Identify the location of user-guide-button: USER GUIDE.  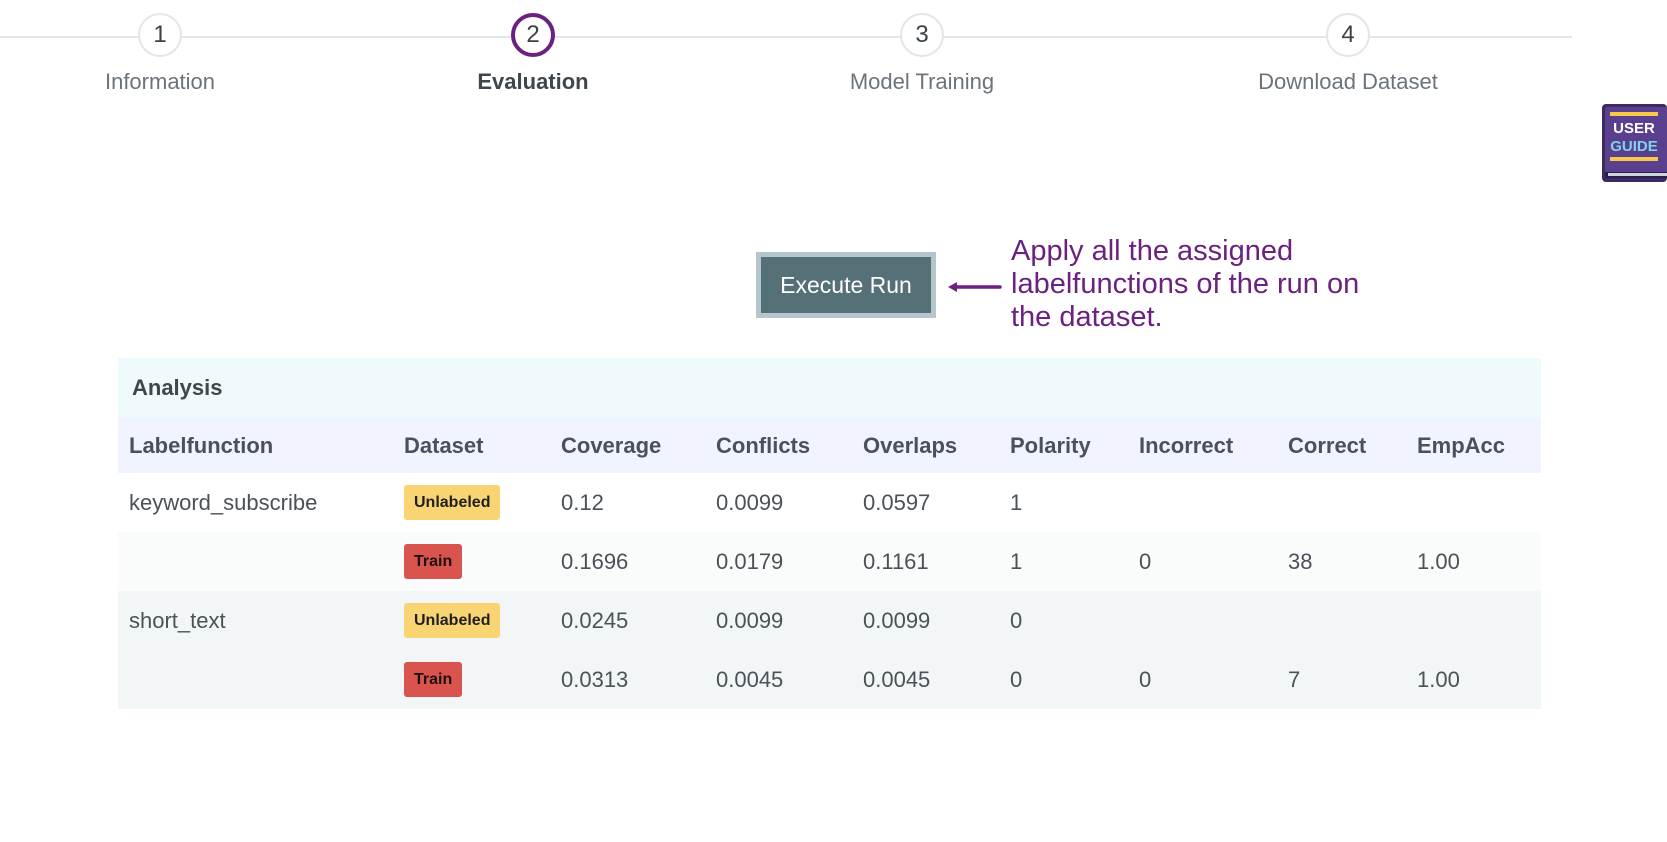
(1634, 143).